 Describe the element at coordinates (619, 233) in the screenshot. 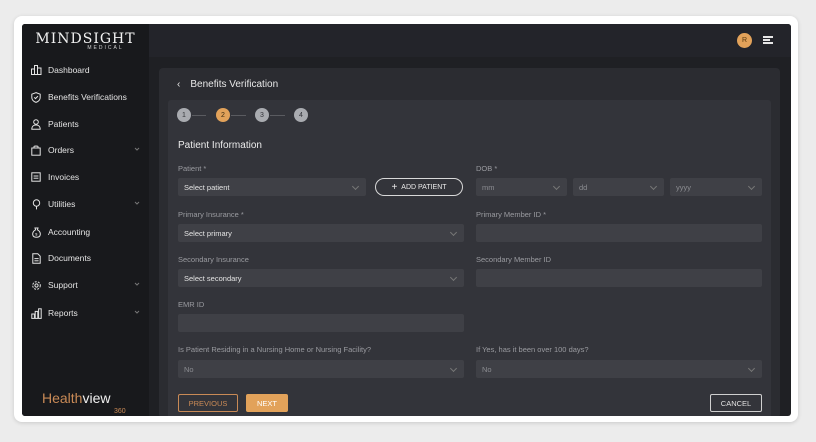

I see `primary-member-id-input` at that location.